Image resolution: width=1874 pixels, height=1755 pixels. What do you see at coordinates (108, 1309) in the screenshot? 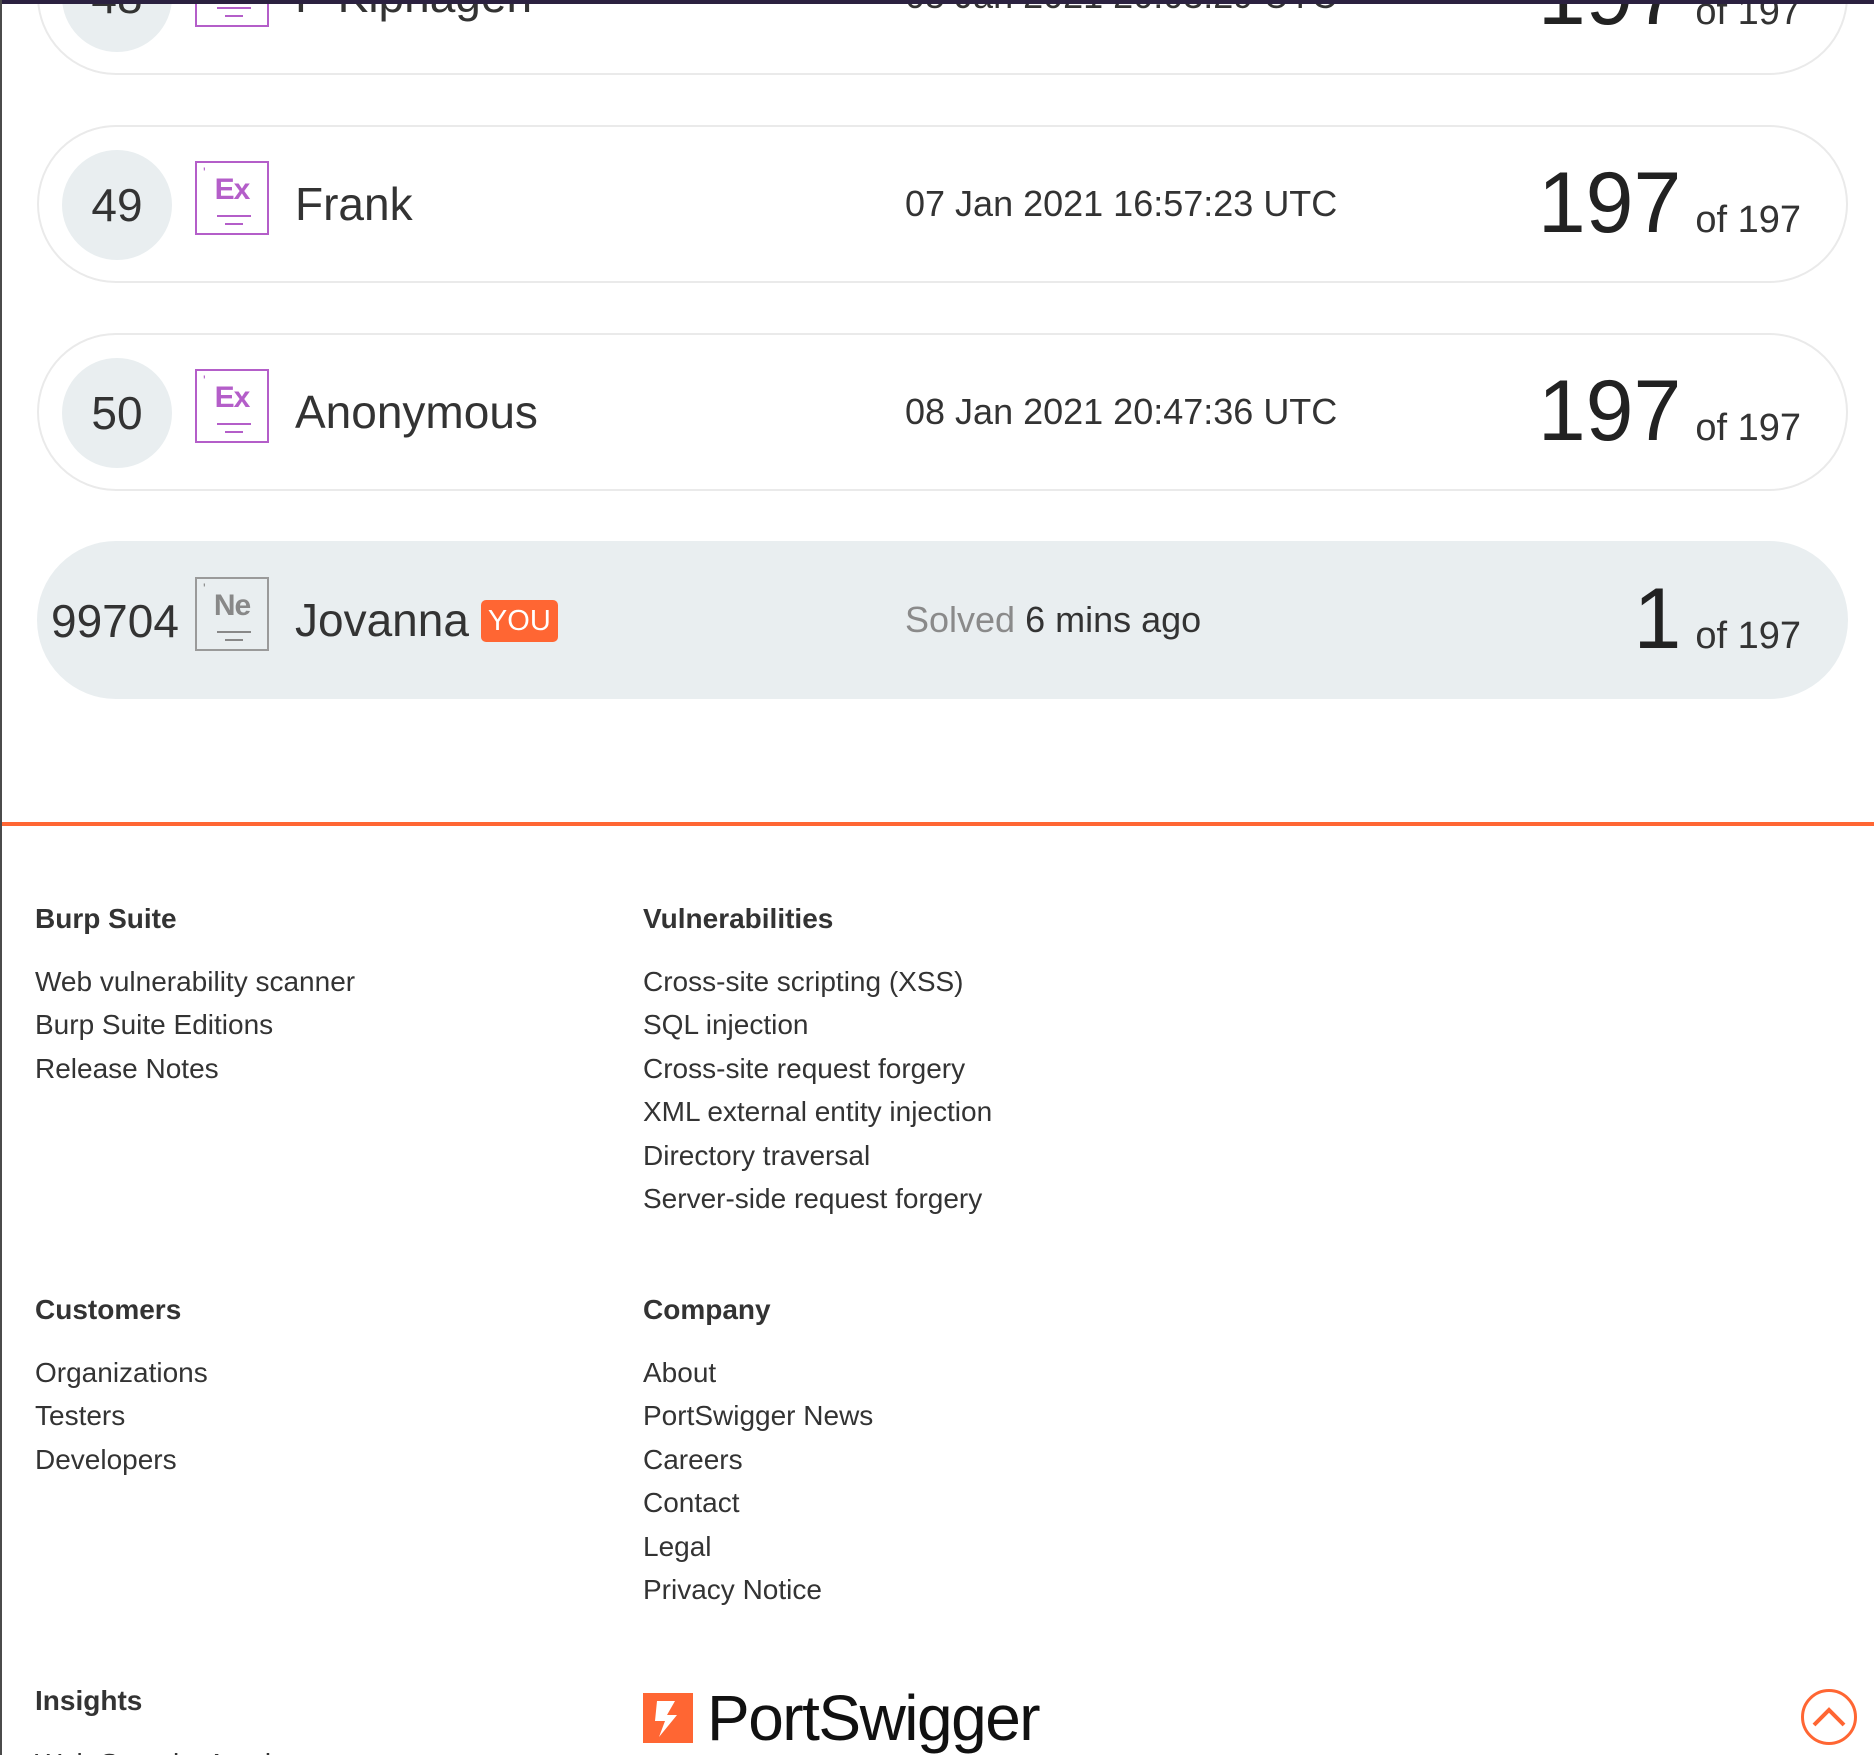
I see `footer-heading: Customers` at bounding box center [108, 1309].